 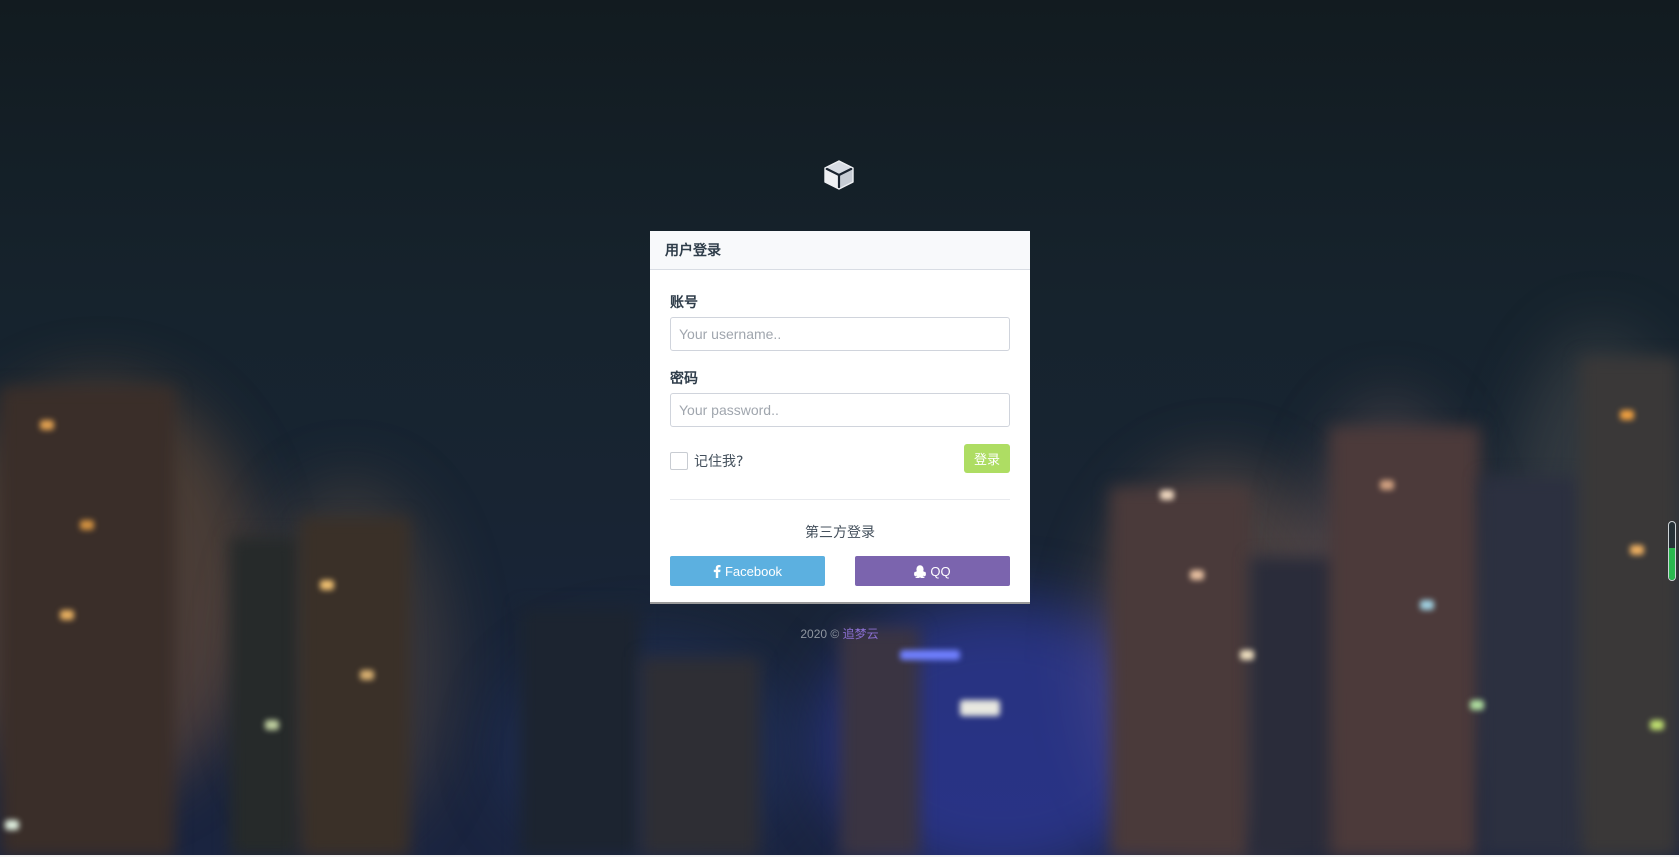 I want to click on facebook-icon, so click(x=717, y=571).